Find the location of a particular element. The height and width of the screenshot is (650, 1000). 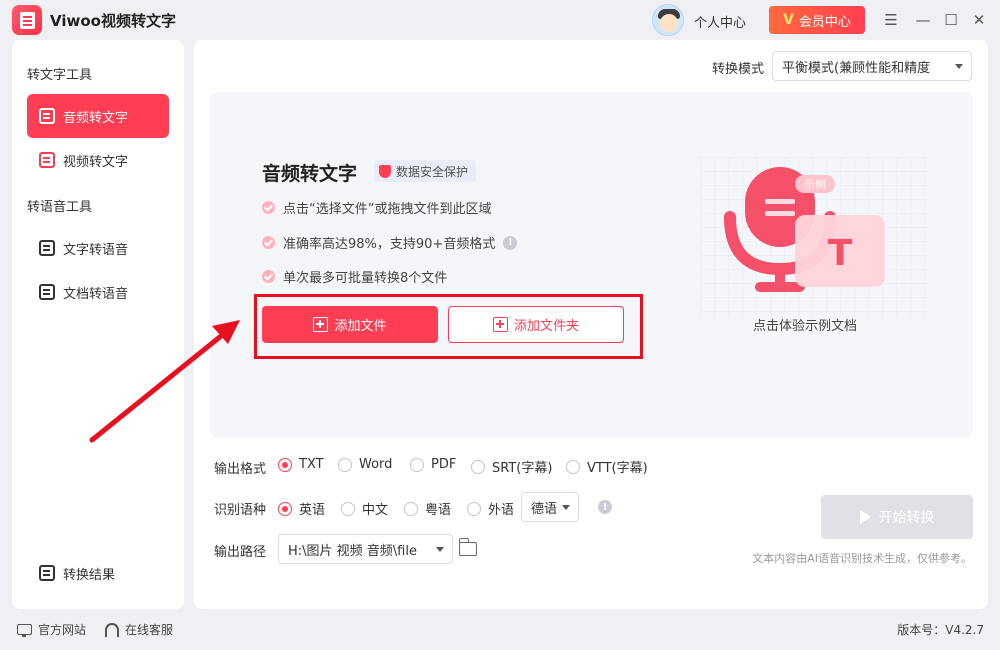

language-label: 识别语种 is located at coordinates (240, 510).